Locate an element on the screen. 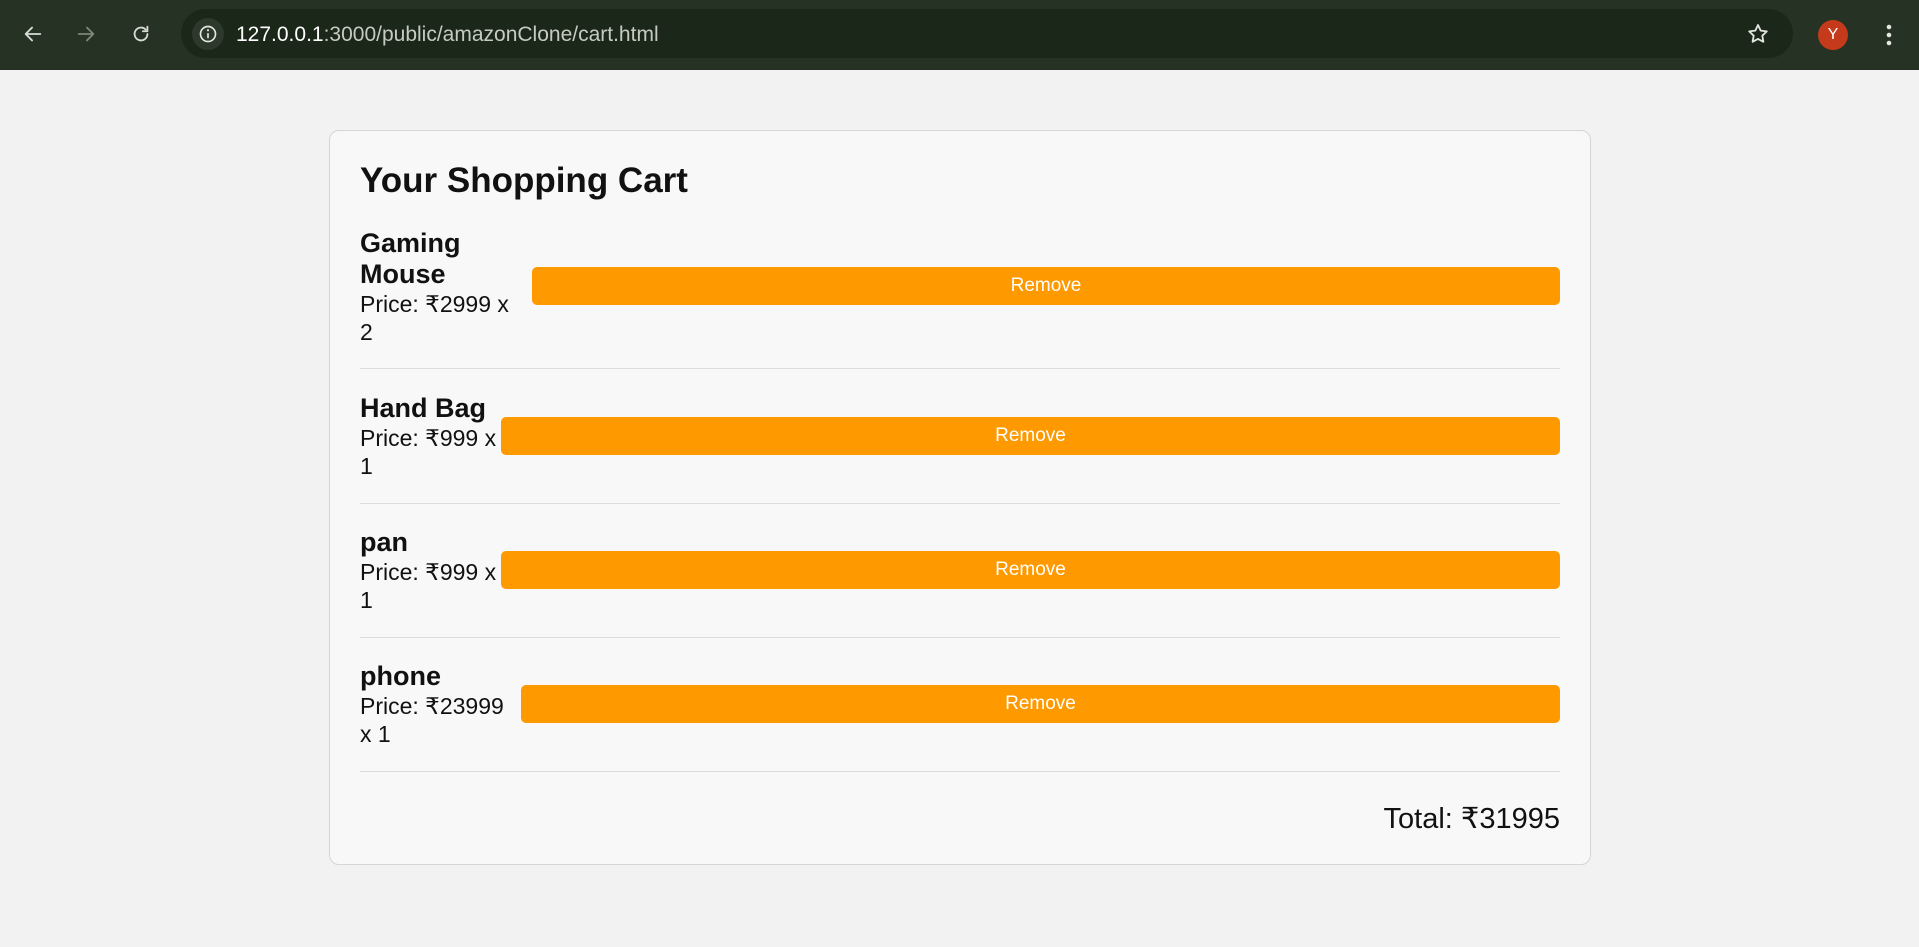 The width and height of the screenshot is (1919, 947). url-host: 127.0.0.1 is located at coordinates (280, 34).